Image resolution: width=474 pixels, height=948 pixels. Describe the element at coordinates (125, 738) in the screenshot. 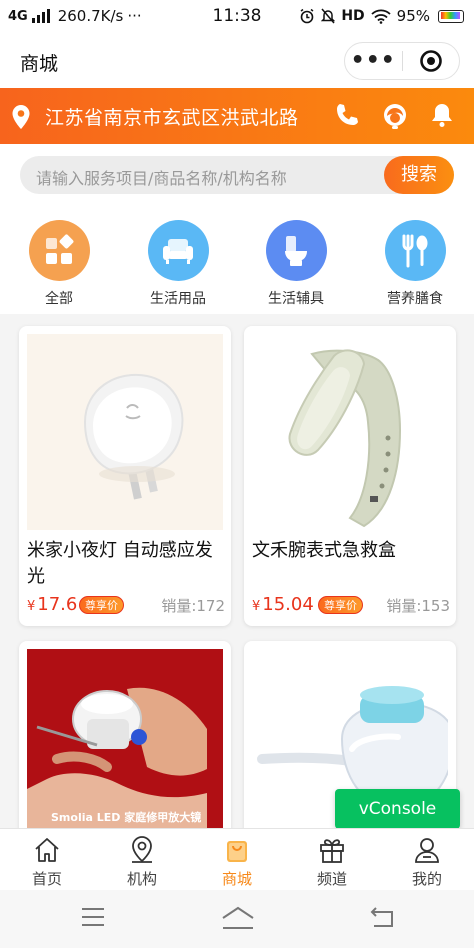

I see `magnifier-image: Smolia LED 家庭修甲放大镜` at that location.